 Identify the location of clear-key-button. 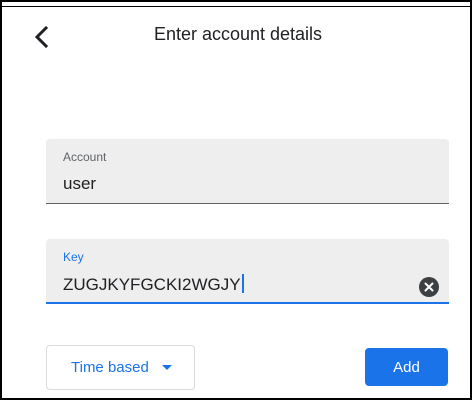
(429, 287).